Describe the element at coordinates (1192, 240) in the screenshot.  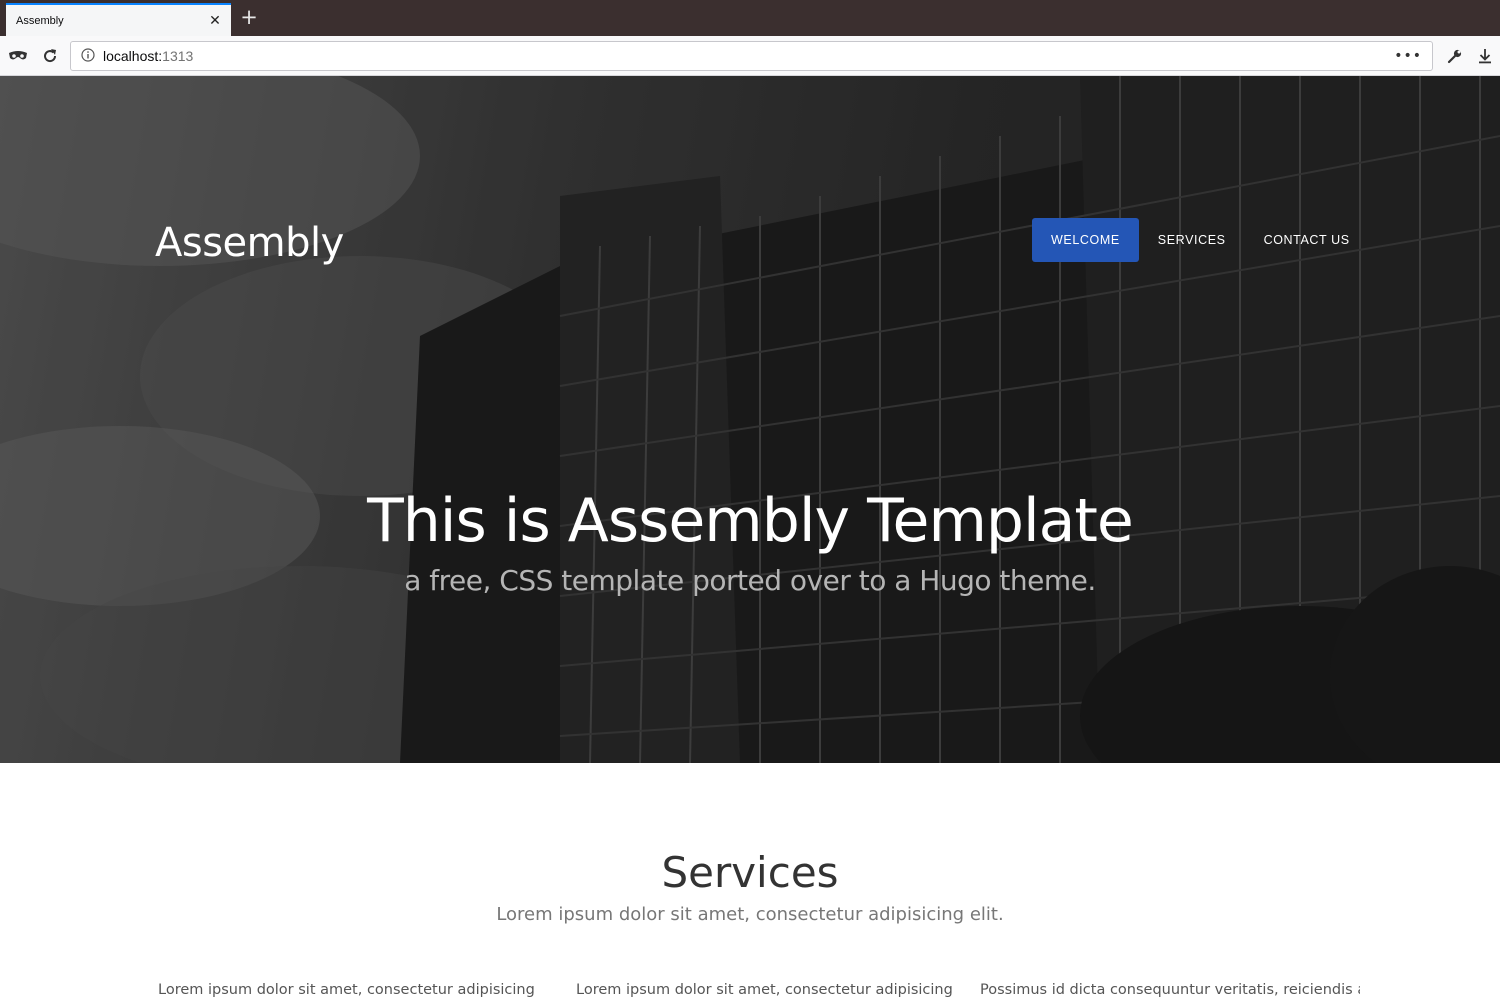
I see `menu-item-services: SERVICES` at that location.